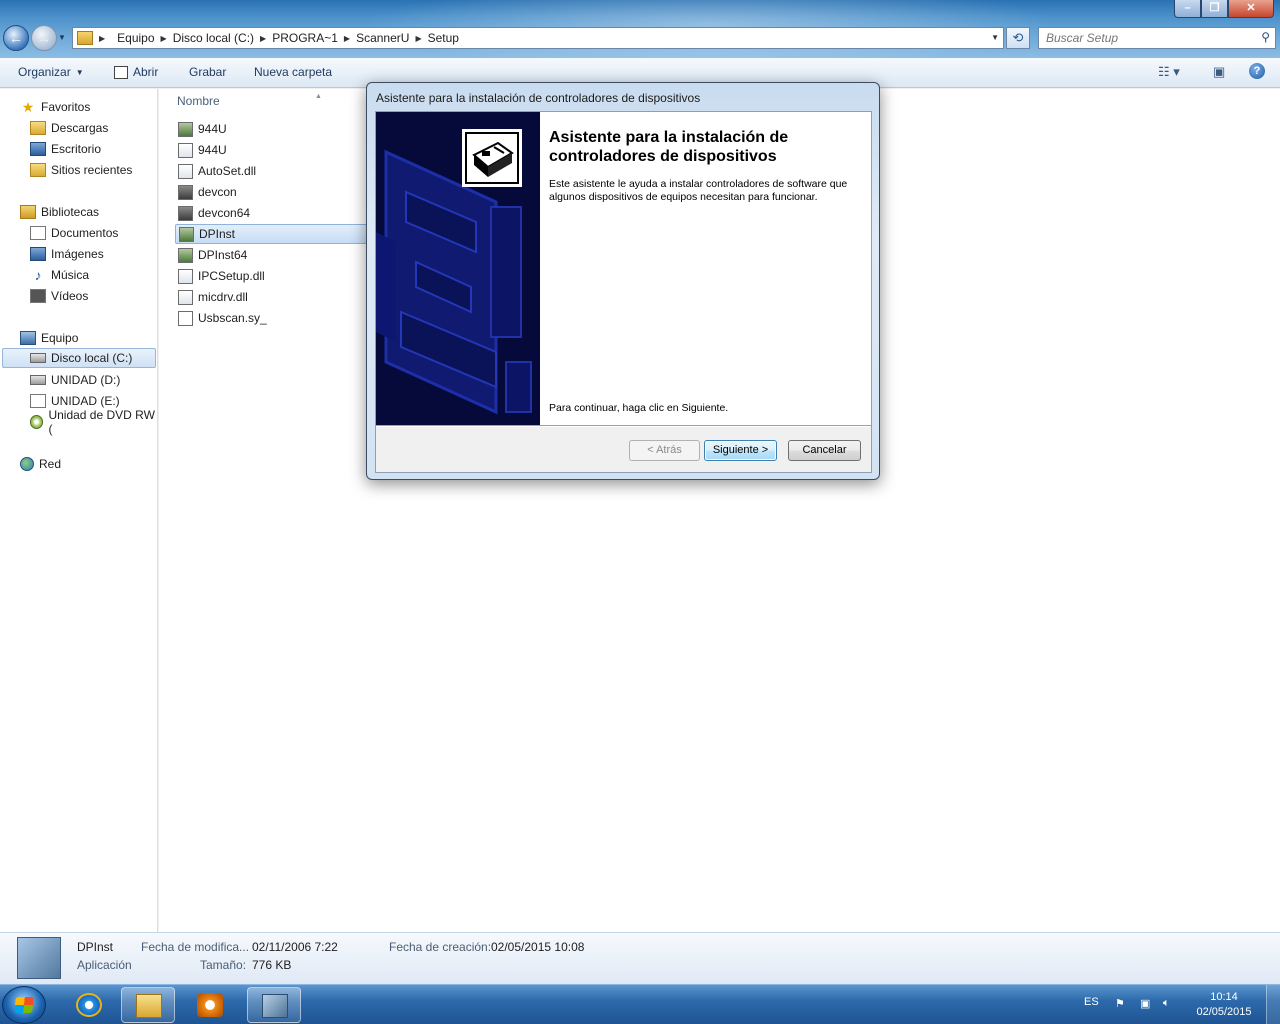 The image size is (1280, 1024). Describe the element at coordinates (80, 128) in the screenshot. I see `nav-label: Descargas` at that location.